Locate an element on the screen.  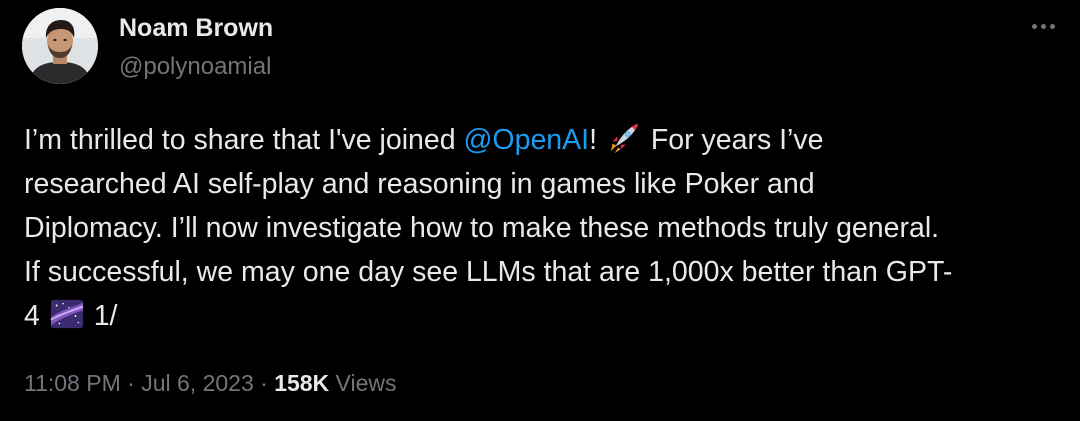
profile-photo-icon is located at coordinates (60, 46).